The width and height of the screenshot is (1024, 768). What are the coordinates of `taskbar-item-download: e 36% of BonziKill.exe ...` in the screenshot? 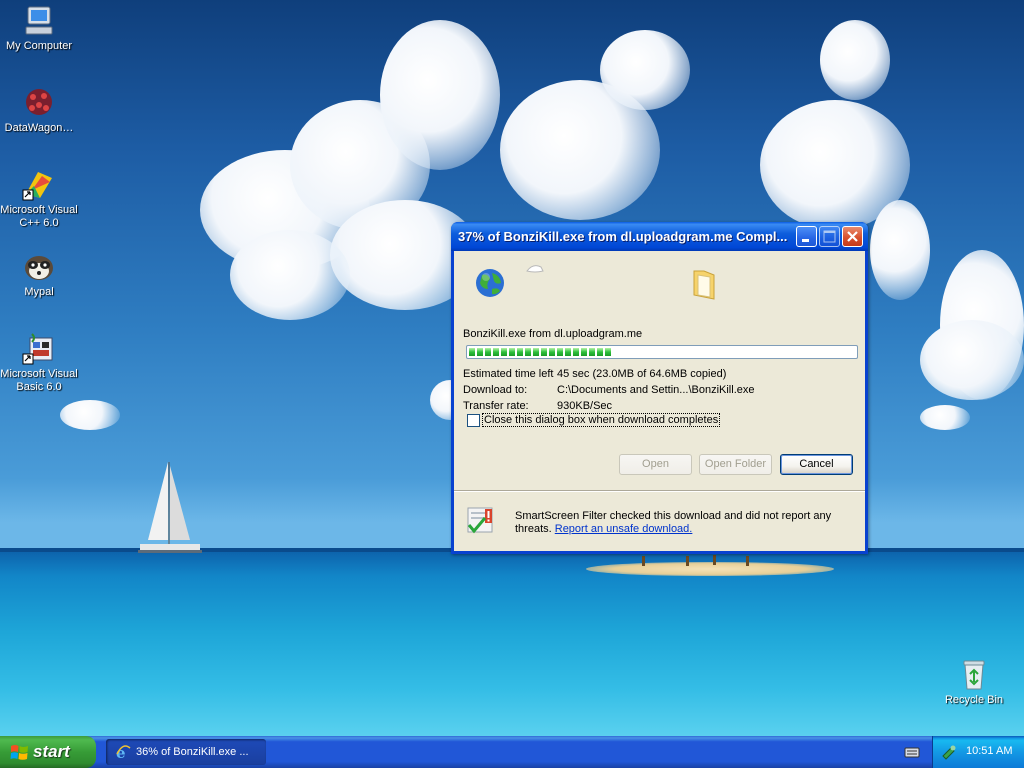 It's located at (186, 752).